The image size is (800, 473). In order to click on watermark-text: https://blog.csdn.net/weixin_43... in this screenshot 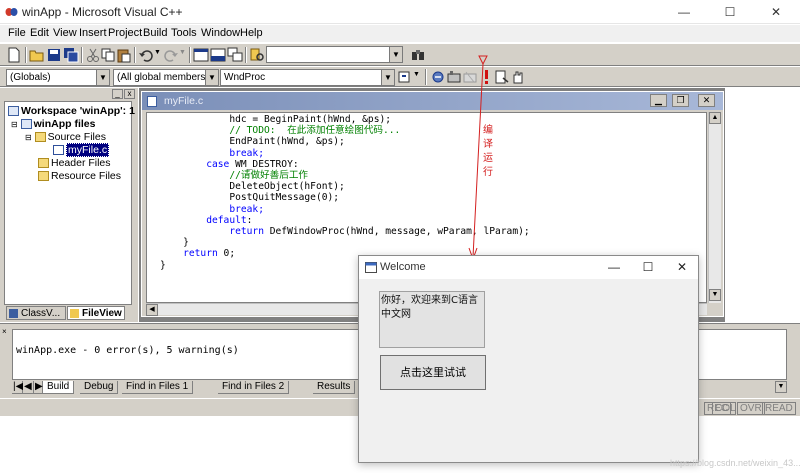, I will do `click(735, 463)`.